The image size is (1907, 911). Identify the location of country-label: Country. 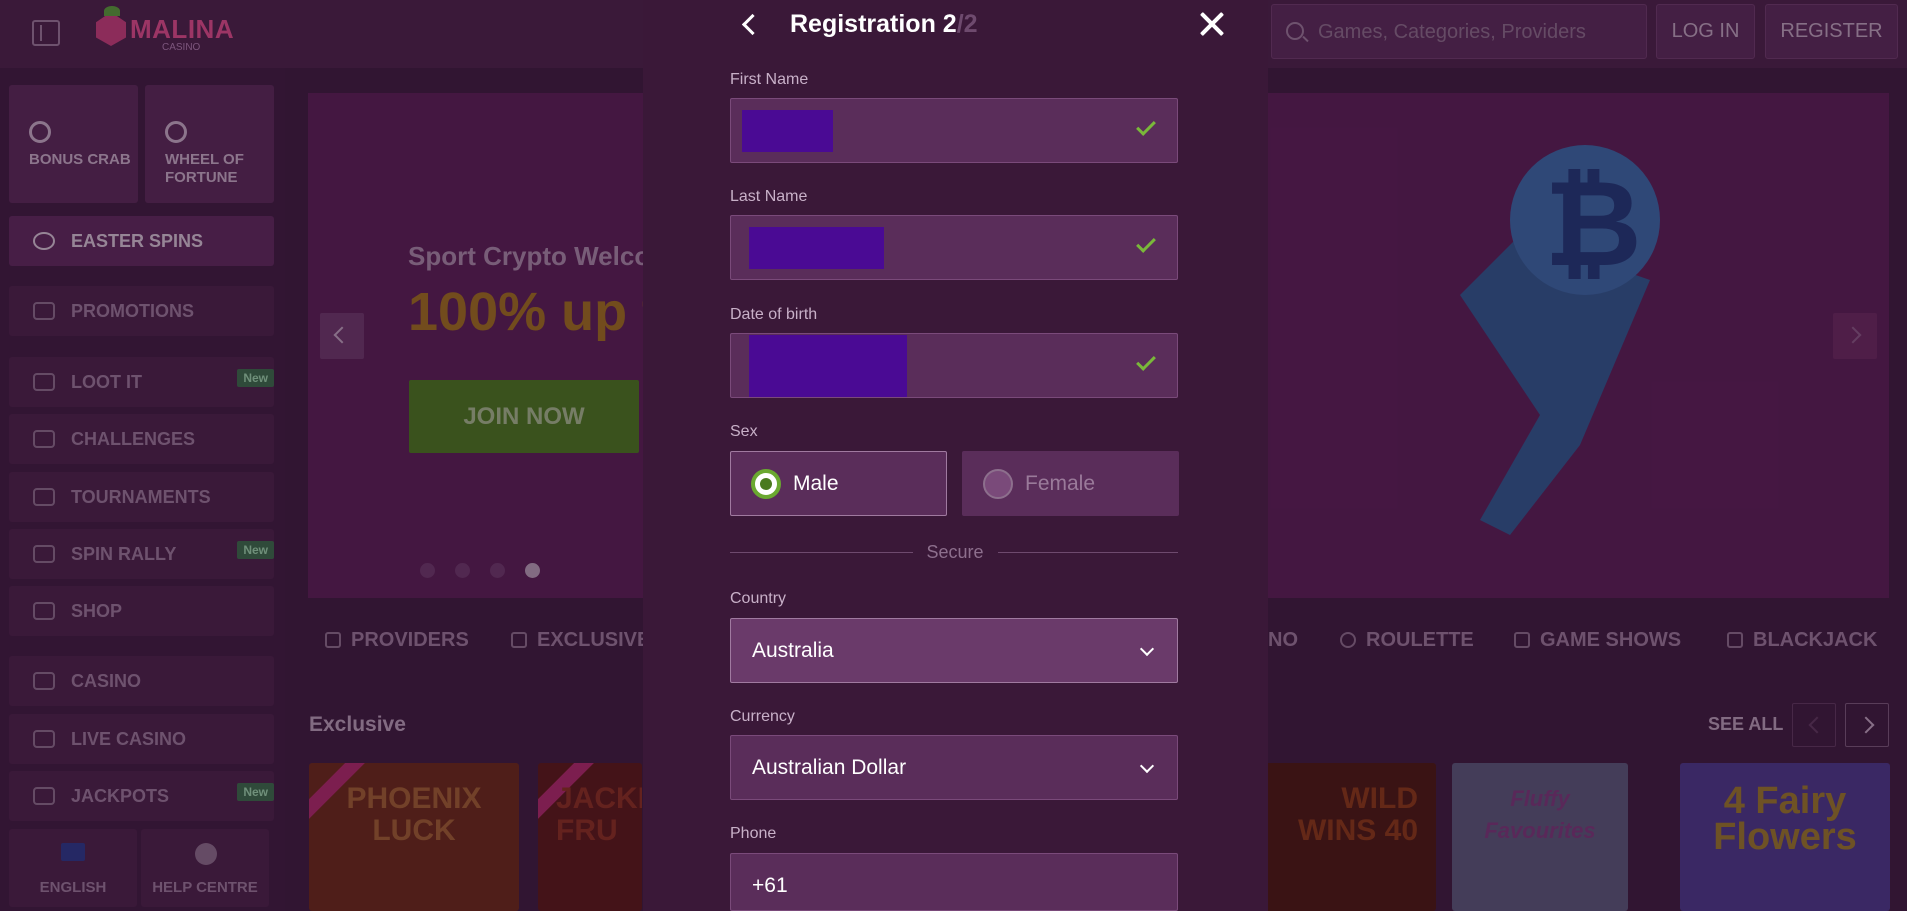
(758, 598).